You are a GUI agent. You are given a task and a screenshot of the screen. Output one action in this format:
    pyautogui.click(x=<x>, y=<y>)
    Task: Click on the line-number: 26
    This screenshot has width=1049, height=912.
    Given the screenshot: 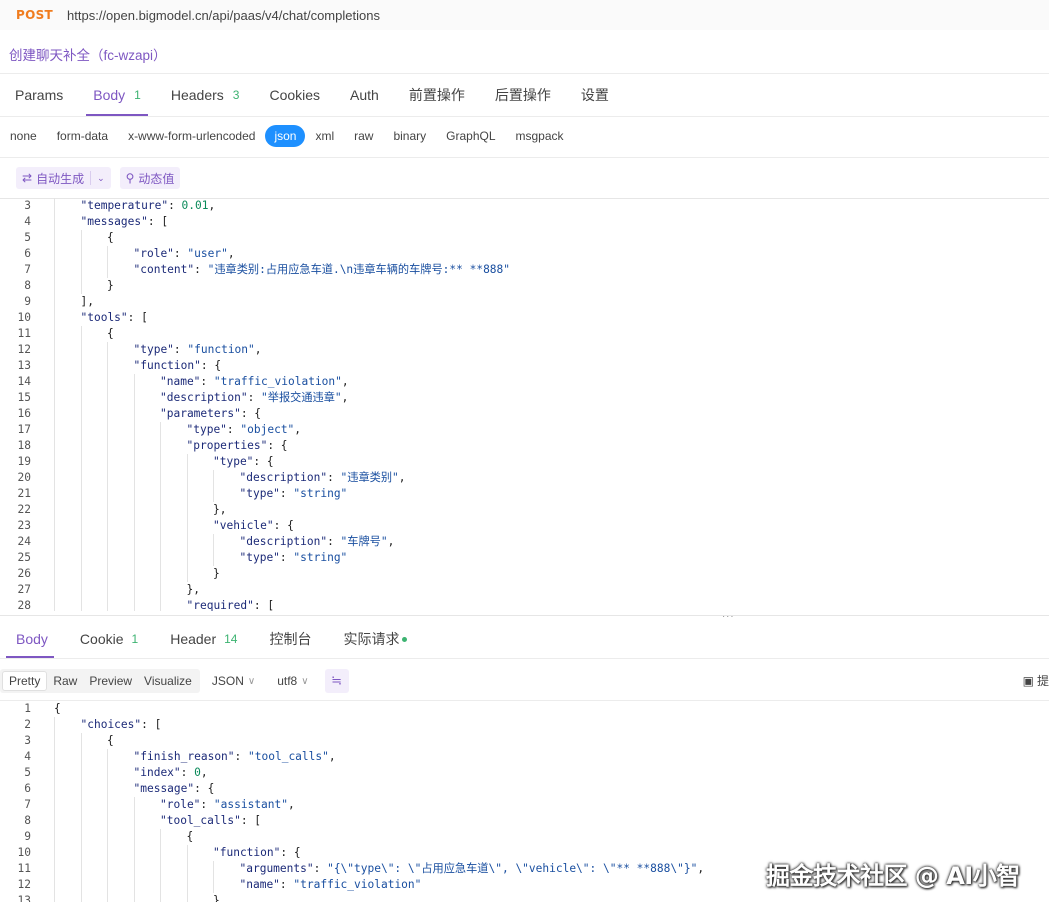 What is the action you would take?
    pyautogui.click(x=24, y=573)
    